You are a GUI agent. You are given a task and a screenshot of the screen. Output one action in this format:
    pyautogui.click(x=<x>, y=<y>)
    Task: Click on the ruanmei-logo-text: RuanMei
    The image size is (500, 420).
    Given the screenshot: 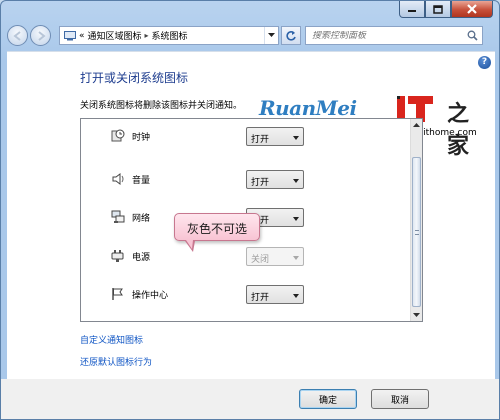 What is the action you would take?
    pyautogui.click(x=308, y=108)
    